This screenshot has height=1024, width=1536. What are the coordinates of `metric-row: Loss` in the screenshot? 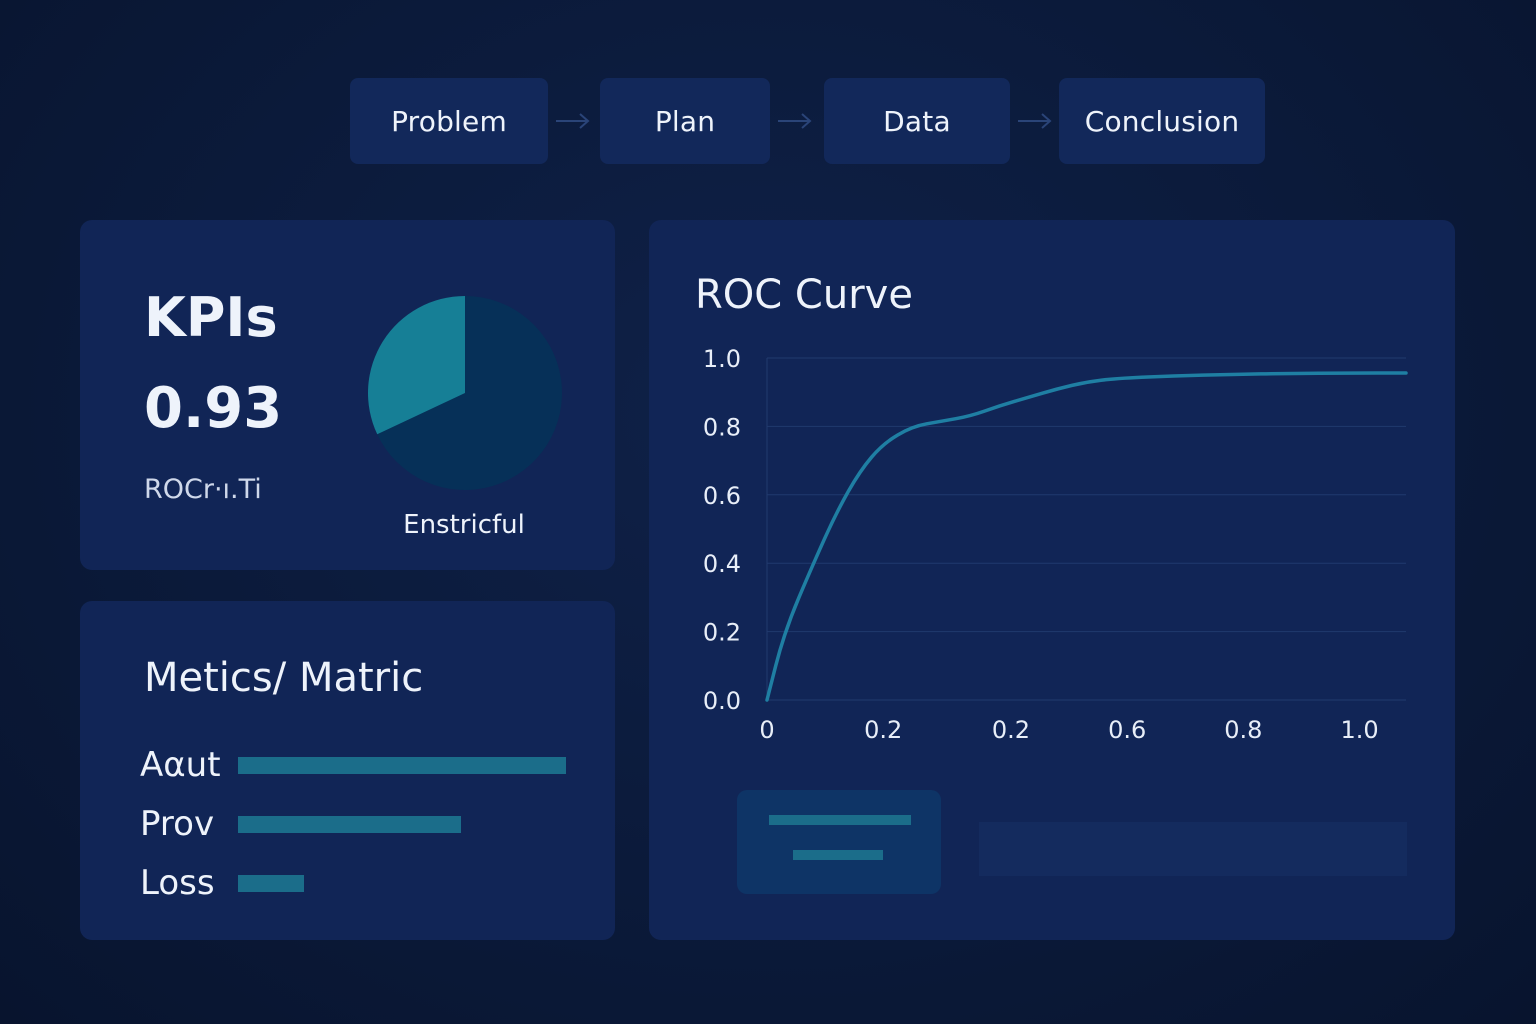 It's located at (353, 883).